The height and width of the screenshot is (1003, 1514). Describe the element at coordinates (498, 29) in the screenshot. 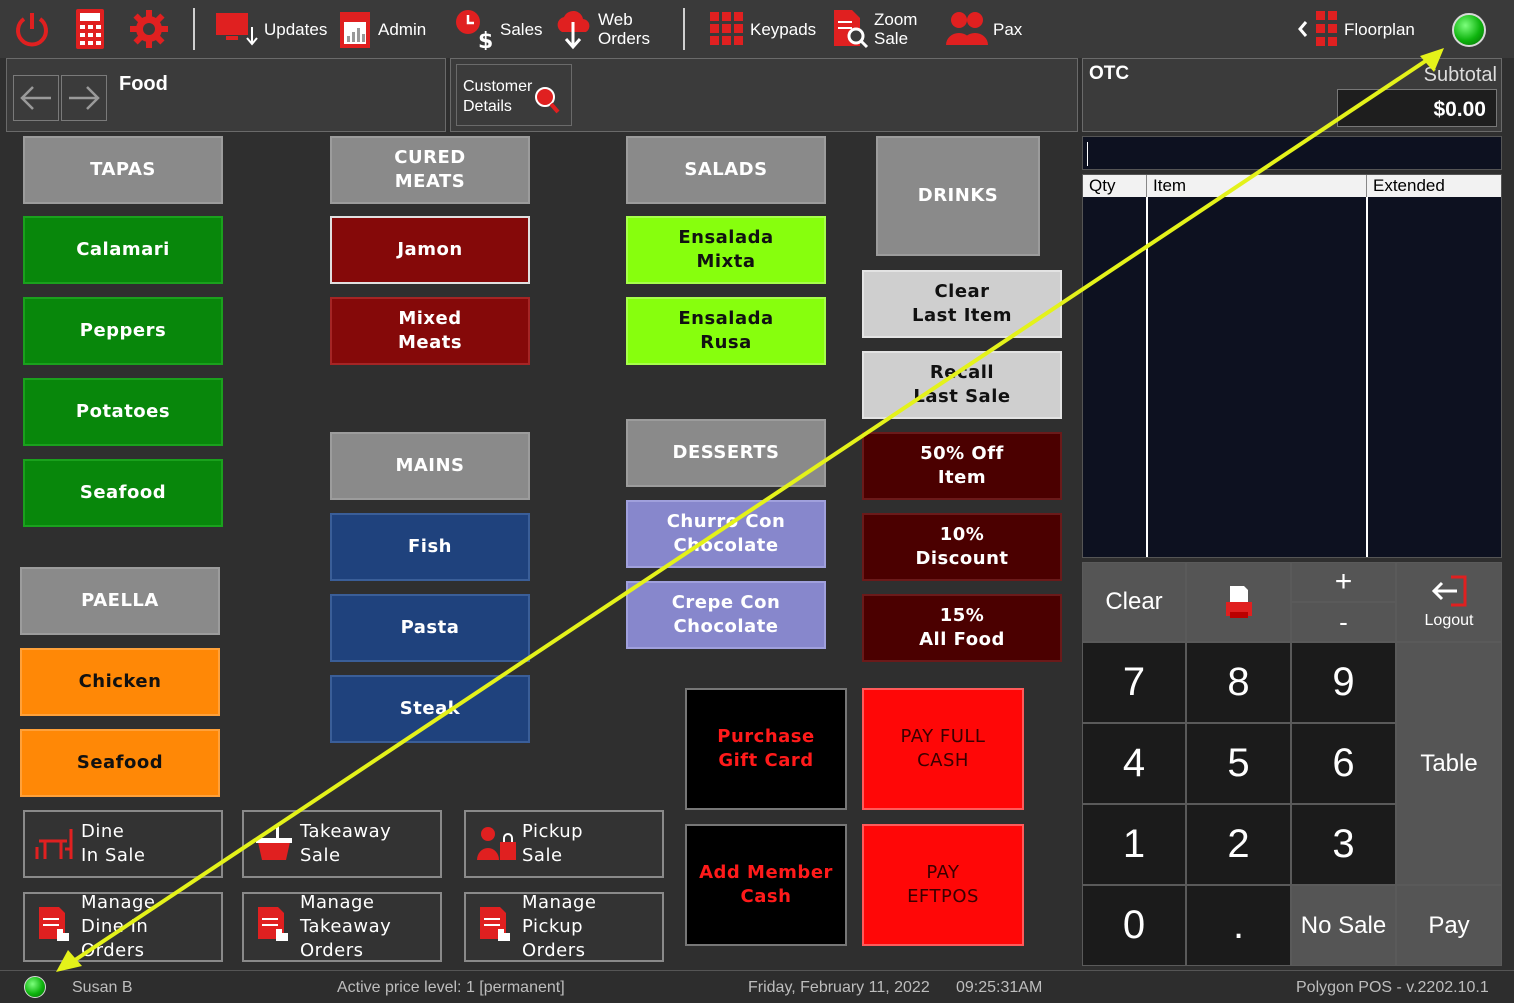

I see `sales-button: $ Sales` at that location.